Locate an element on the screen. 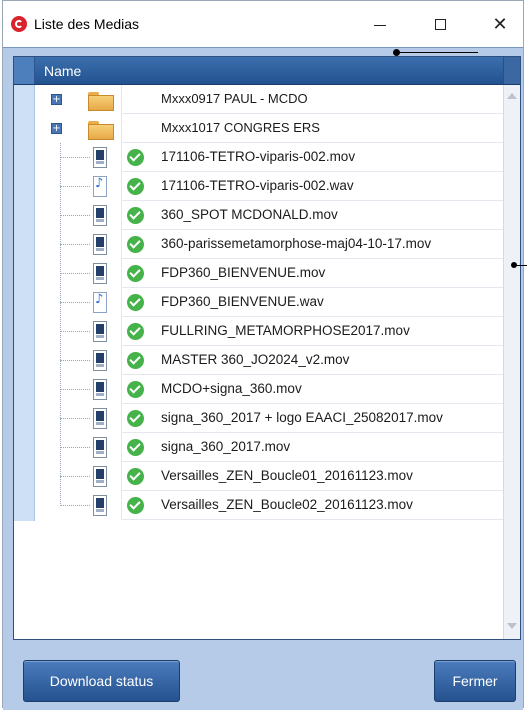 The height and width of the screenshot is (710, 527). file-label: 171106-TETRO-viparis-002.mov is located at coordinates (258, 156).